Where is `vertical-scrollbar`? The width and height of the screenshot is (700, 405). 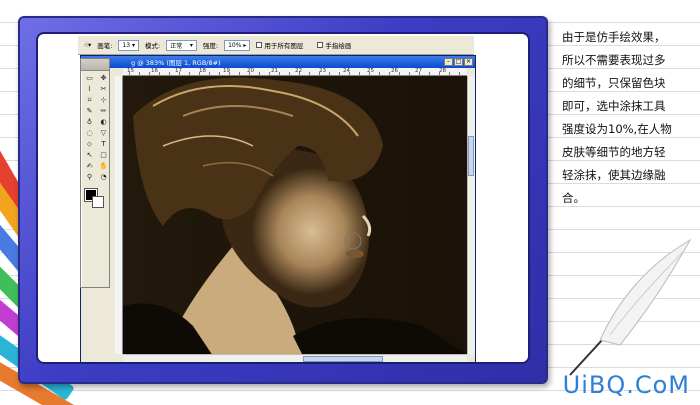 vertical-scrollbar is located at coordinates (471, 215).